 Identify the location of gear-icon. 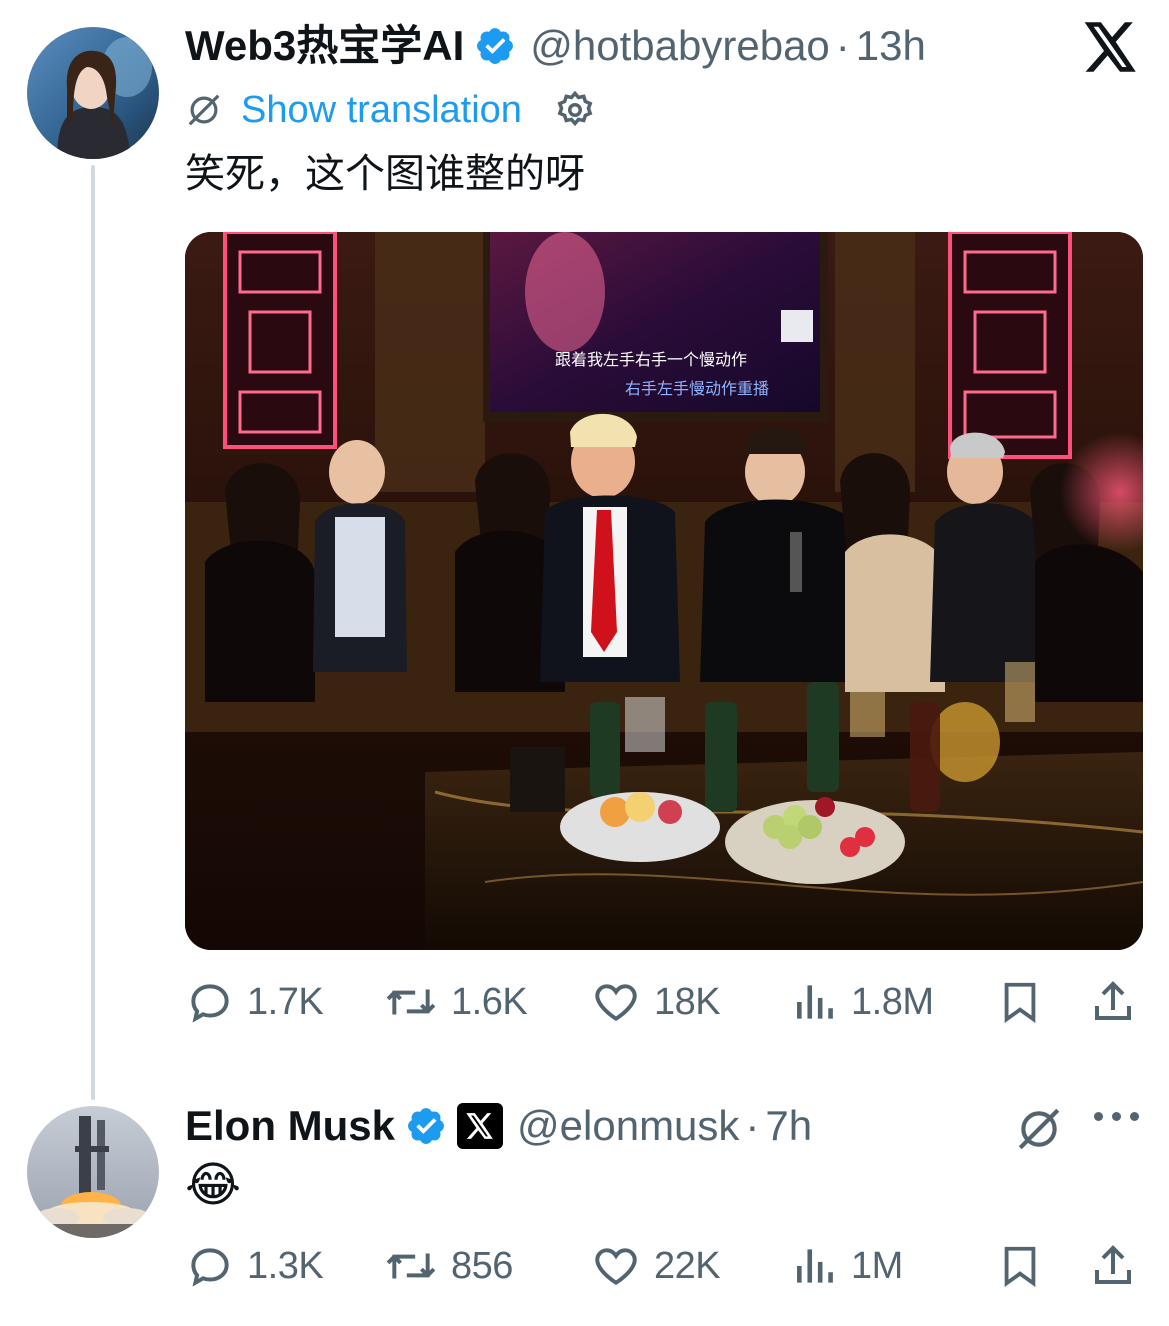
(575, 110).